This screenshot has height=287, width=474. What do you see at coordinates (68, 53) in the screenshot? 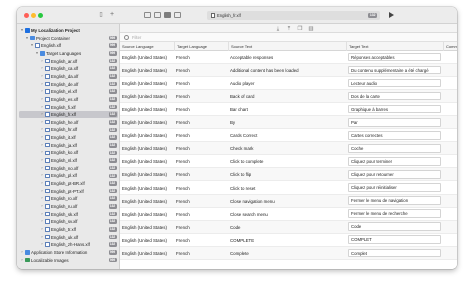
I see `sidebar-item: ▾ Target Languages 999` at bounding box center [68, 53].